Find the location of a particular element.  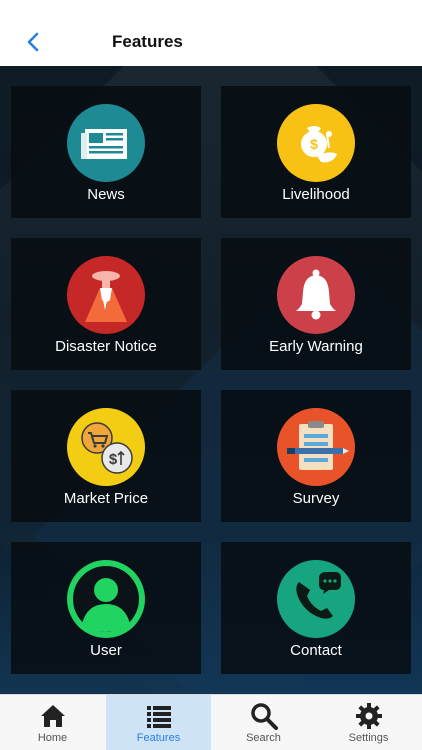

clipboard-pen-icon is located at coordinates (316, 447).